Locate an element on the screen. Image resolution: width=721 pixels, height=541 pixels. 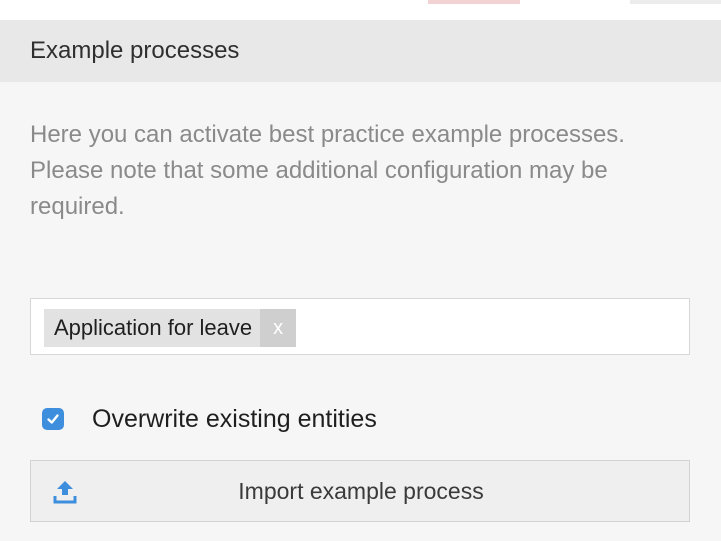
top-tab-highlight is located at coordinates (474, 2).